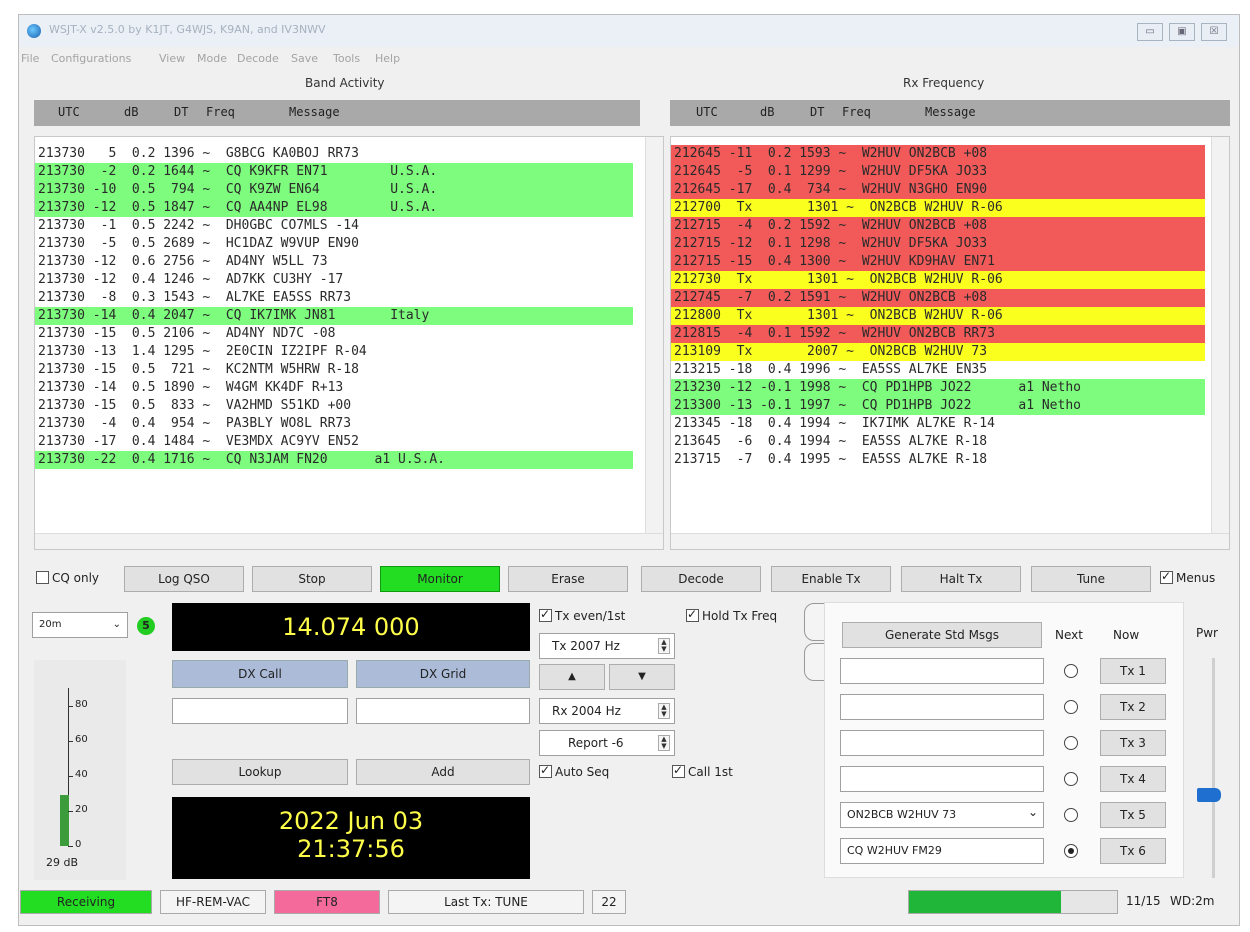 This screenshot has height=932, width=1250. I want to click on minimize-button: ▭, so click(1150, 32).